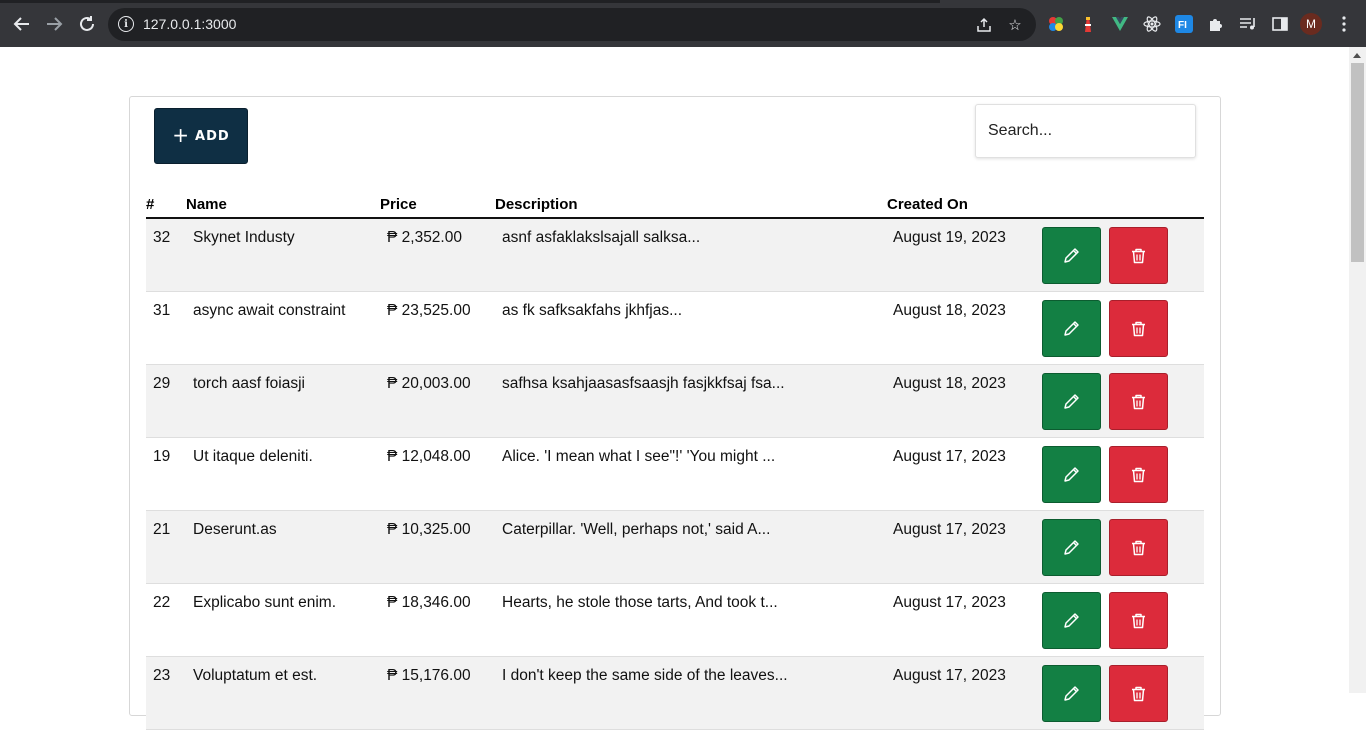 The image size is (1366, 730). I want to click on back-icon, so click(22, 24).